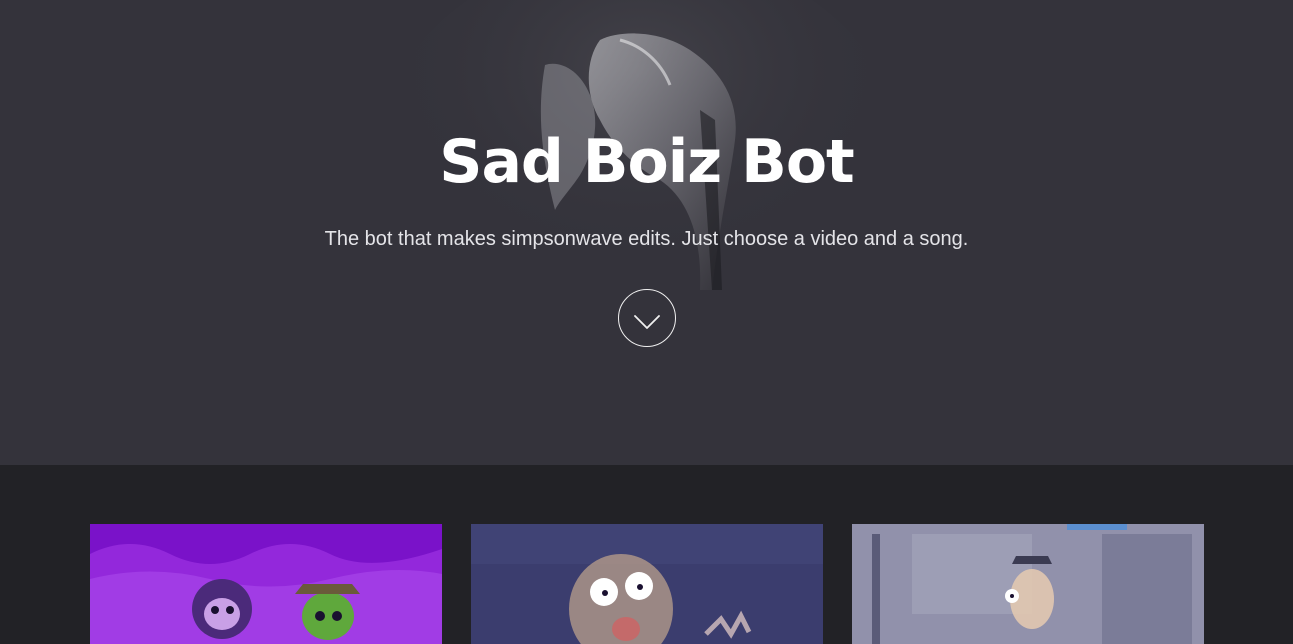  I want to click on video-card-rick-and-morty, so click(647, 584).